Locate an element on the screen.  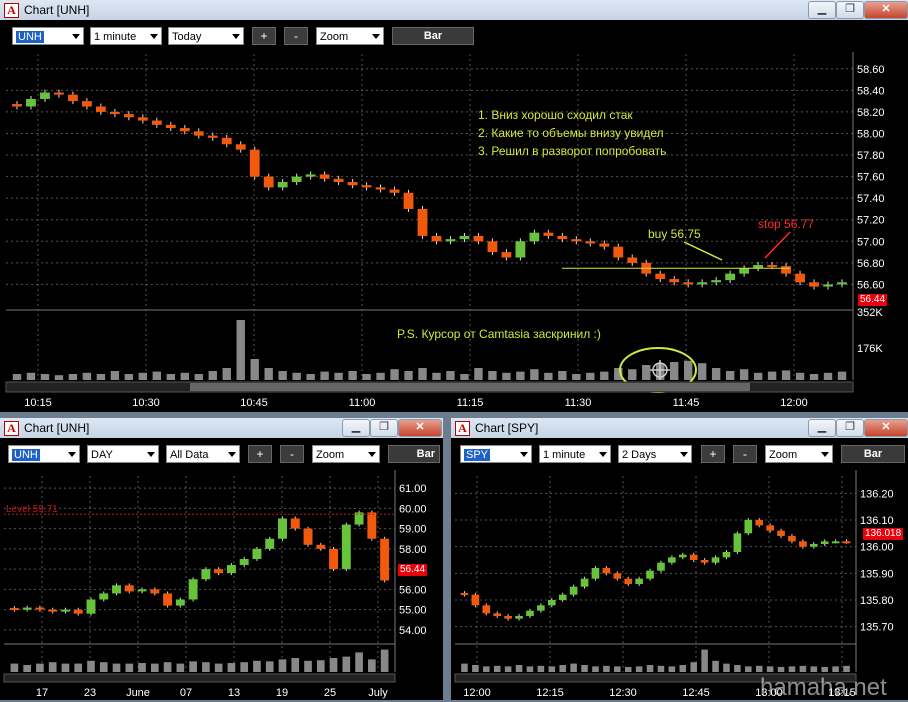
time-tick-label: 10:45 is located at coordinates (254, 403).